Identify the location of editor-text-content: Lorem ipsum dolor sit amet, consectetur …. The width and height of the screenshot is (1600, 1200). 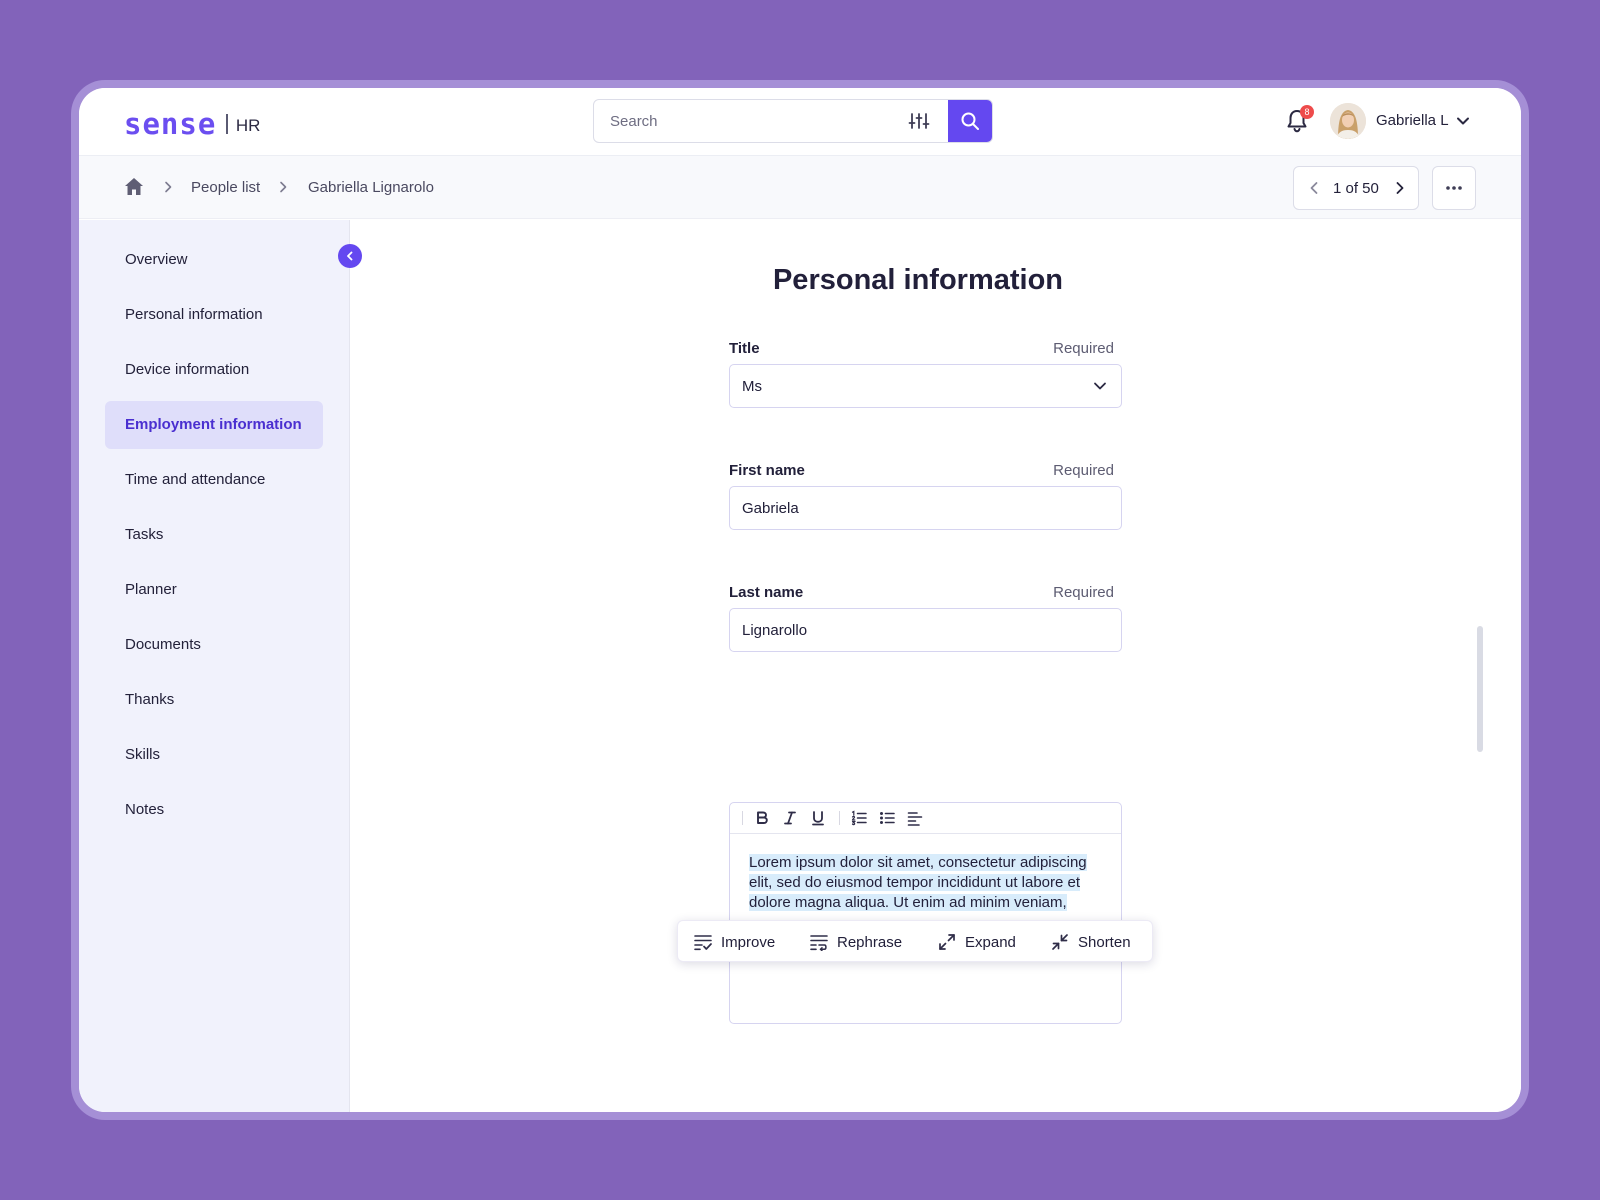
(918, 882).